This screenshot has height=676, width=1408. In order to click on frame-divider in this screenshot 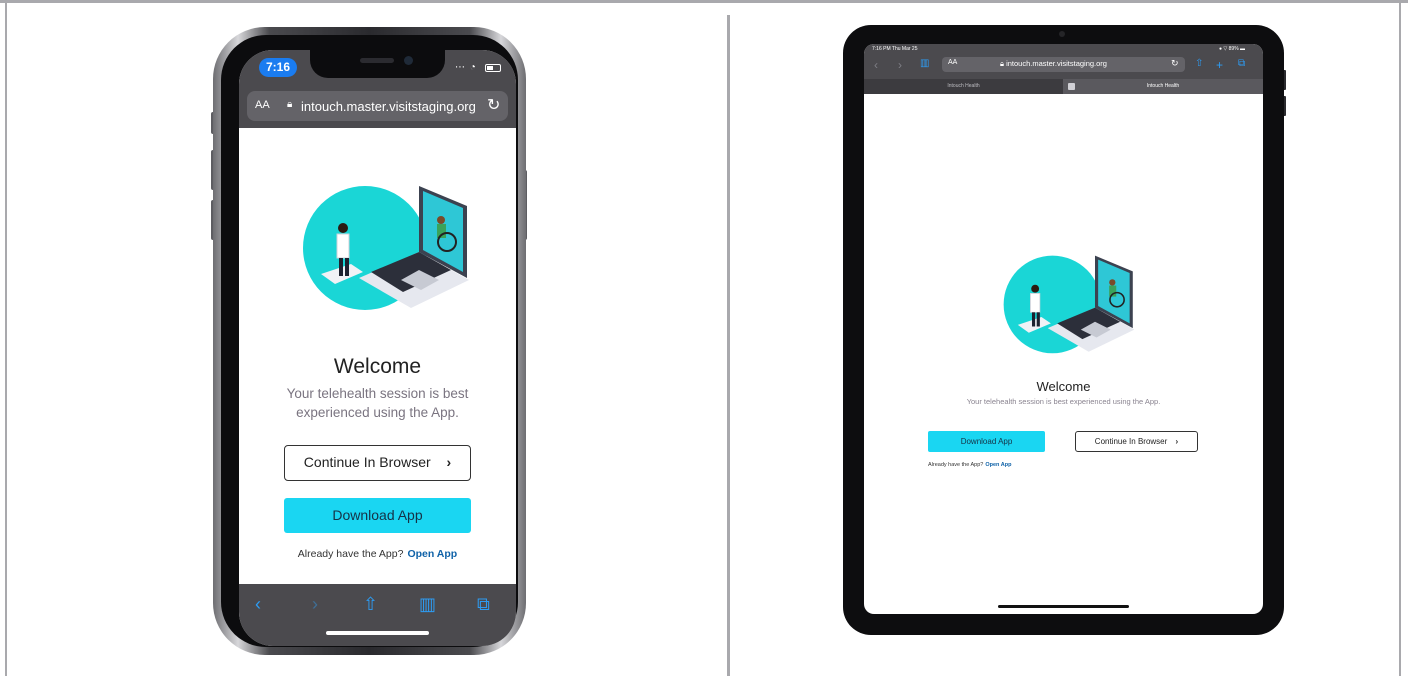, I will do `click(728, 345)`.